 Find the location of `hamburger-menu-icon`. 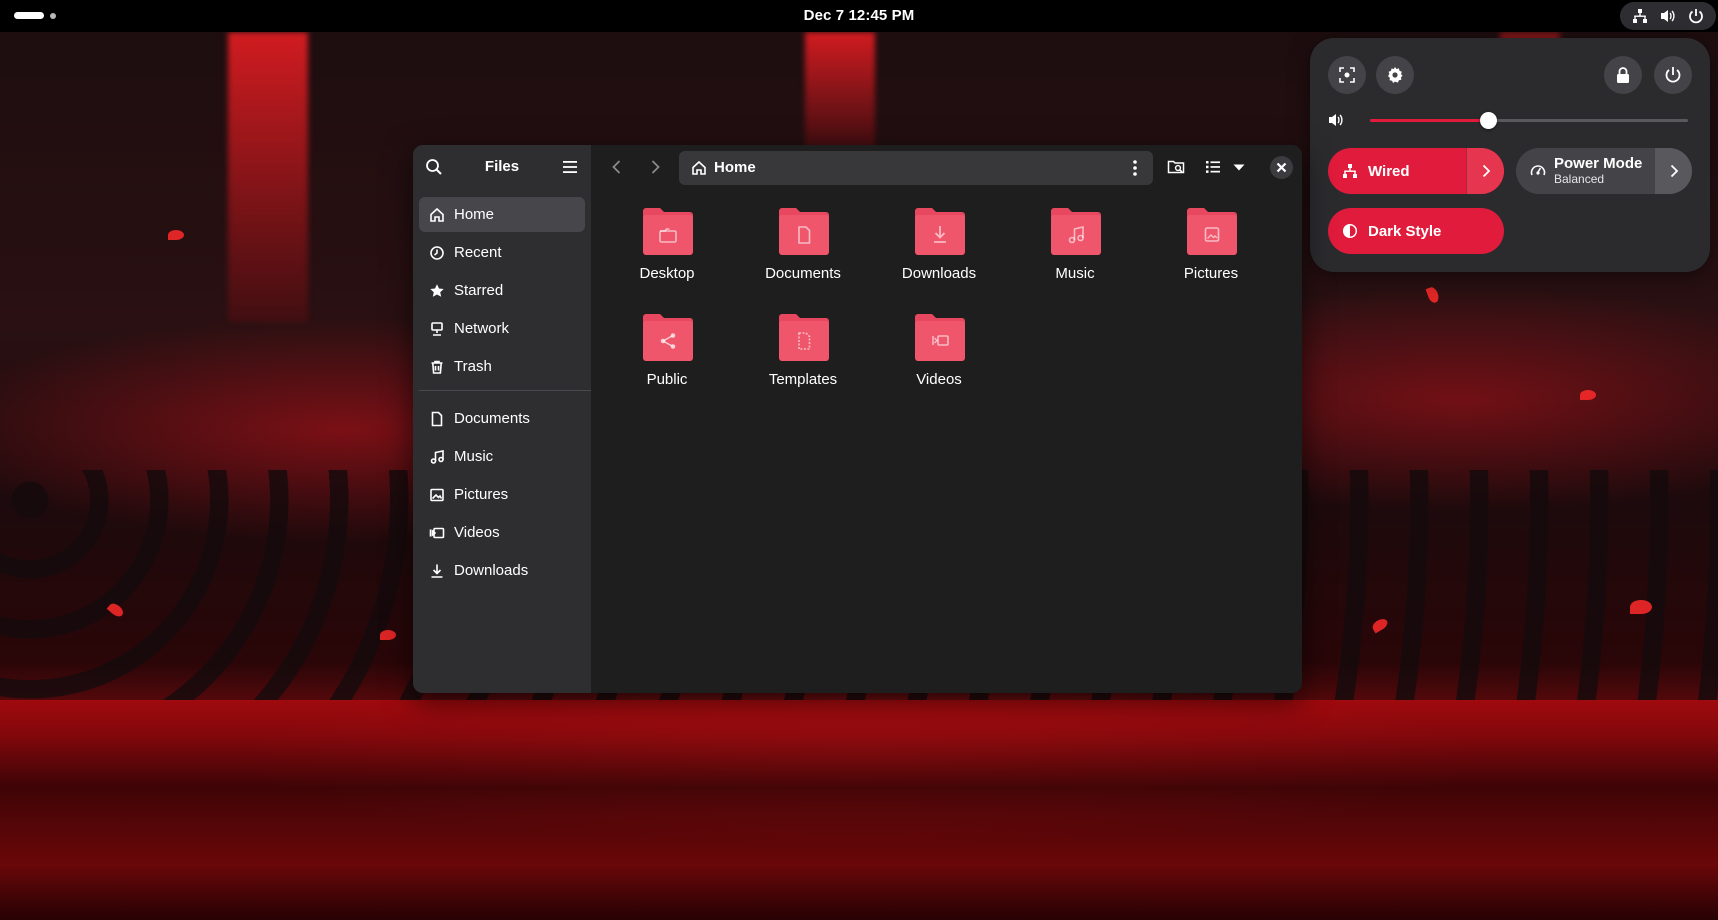

hamburger-menu-icon is located at coordinates (570, 167).